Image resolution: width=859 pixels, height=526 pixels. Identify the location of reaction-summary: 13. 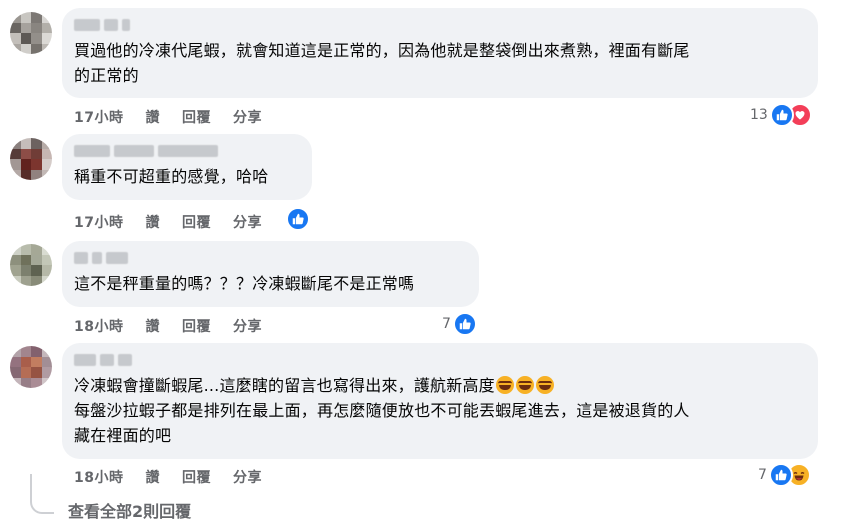
(781, 115).